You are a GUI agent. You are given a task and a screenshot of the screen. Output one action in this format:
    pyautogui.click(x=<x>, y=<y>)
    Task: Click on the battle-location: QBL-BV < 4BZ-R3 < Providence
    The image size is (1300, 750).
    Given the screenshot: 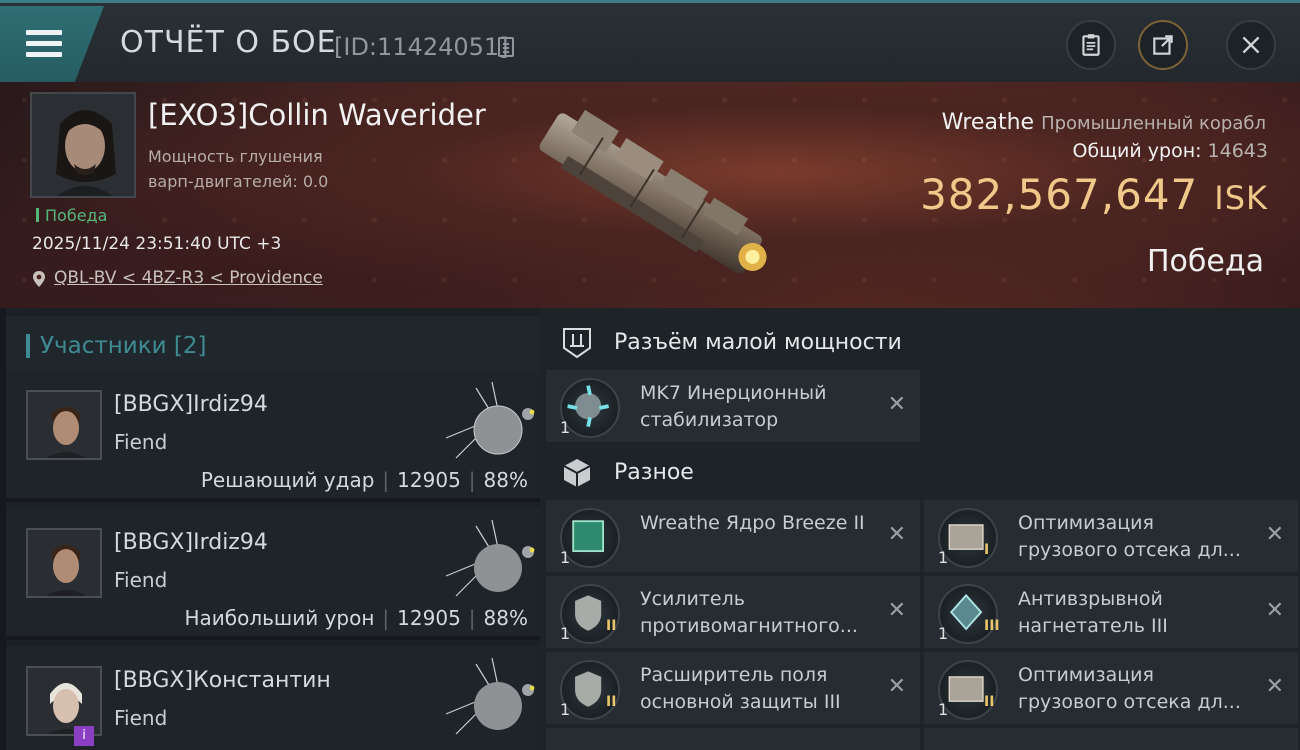 What is the action you would take?
    pyautogui.click(x=177, y=278)
    